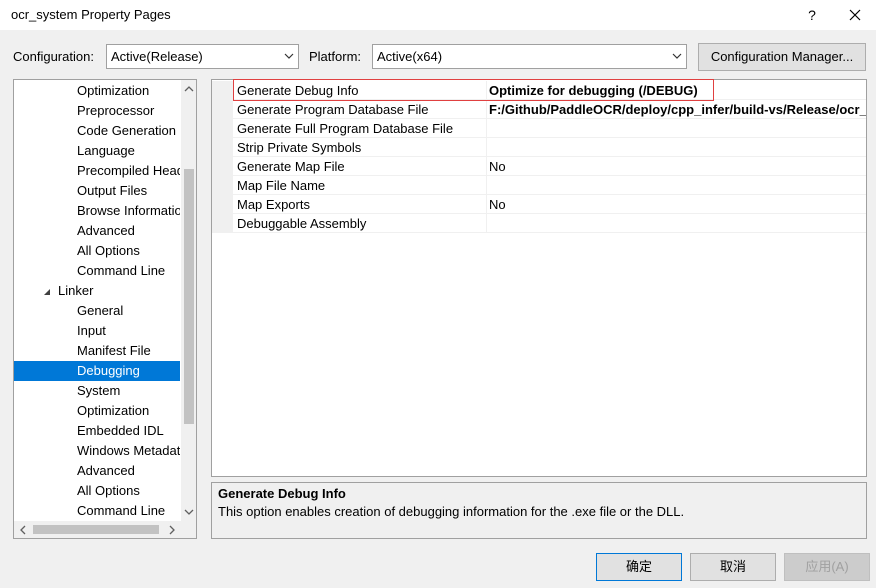 The image size is (876, 588). Describe the element at coordinates (539, 223) in the screenshot. I see `property-row: Debuggable Assembly` at that location.